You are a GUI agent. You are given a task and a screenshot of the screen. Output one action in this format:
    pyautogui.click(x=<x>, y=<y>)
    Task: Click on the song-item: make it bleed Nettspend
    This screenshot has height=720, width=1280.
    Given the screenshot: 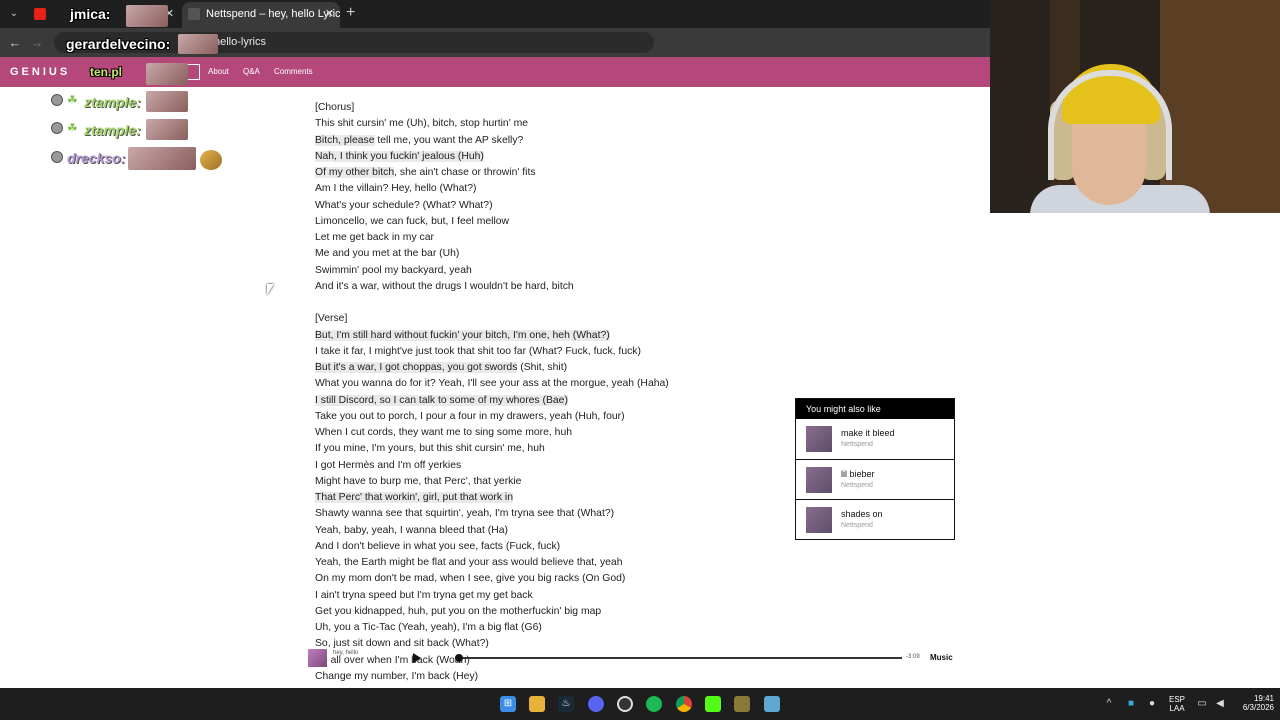 What is the action you would take?
    pyautogui.click(x=875, y=439)
    